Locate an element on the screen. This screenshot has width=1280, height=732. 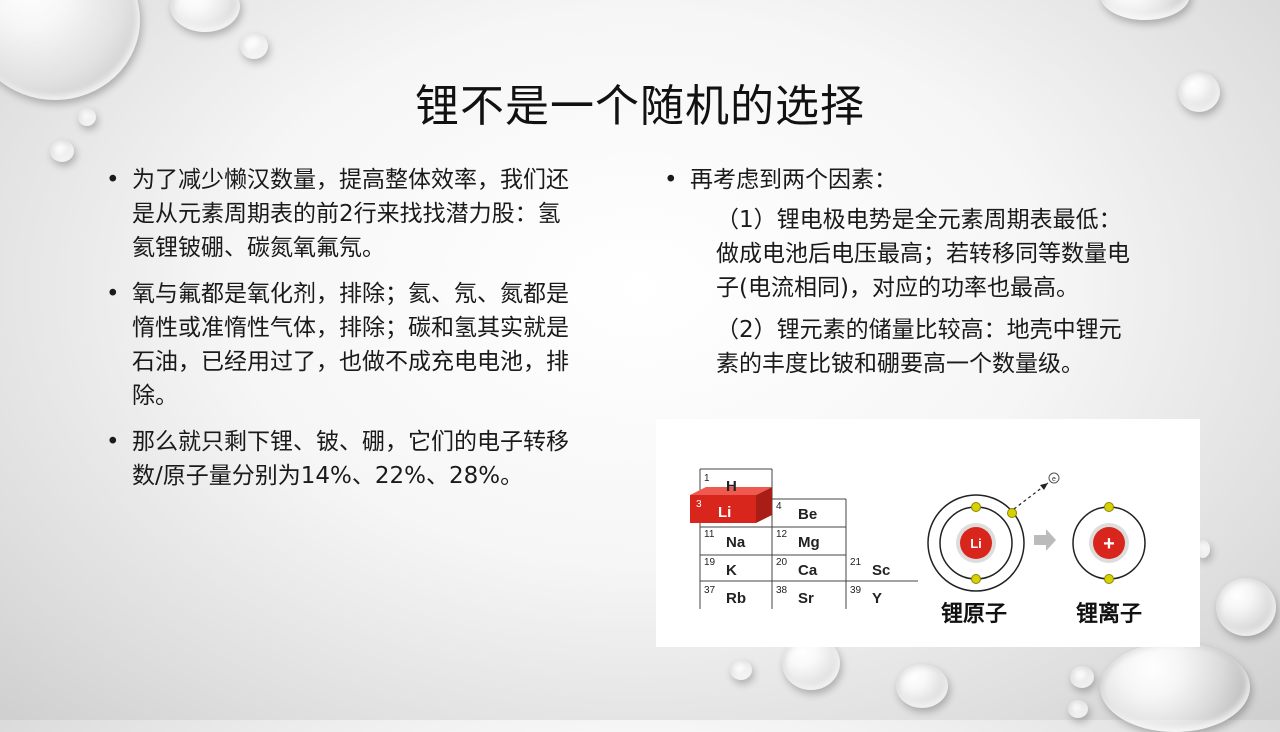
element-symbol: H is located at coordinates (731, 486).